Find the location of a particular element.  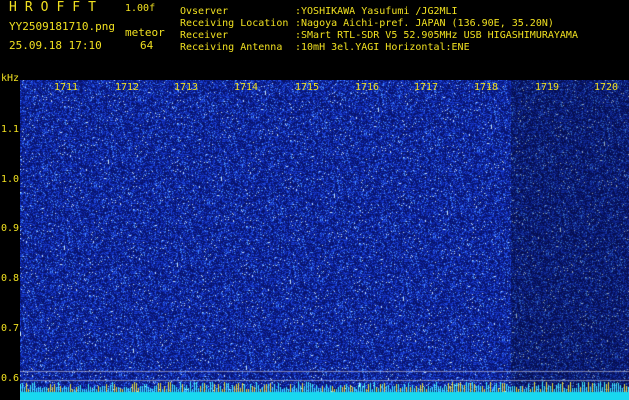

filename-label: YY2509181710.png is located at coordinates (62, 26).